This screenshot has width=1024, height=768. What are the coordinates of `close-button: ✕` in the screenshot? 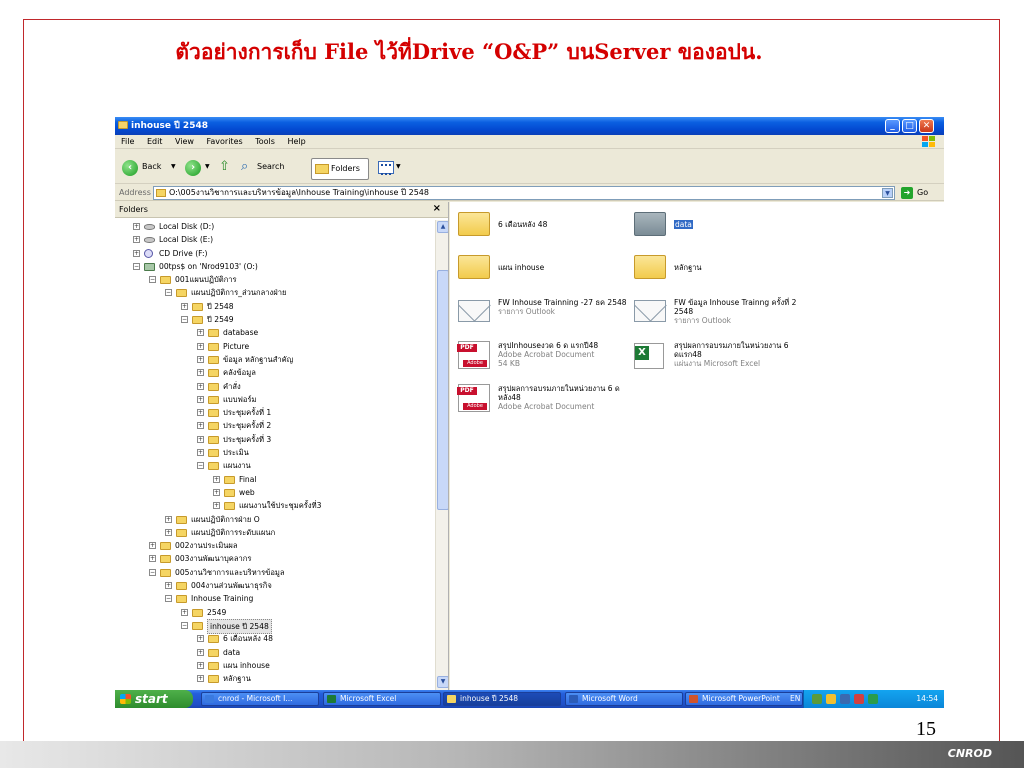 It's located at (926, 126).